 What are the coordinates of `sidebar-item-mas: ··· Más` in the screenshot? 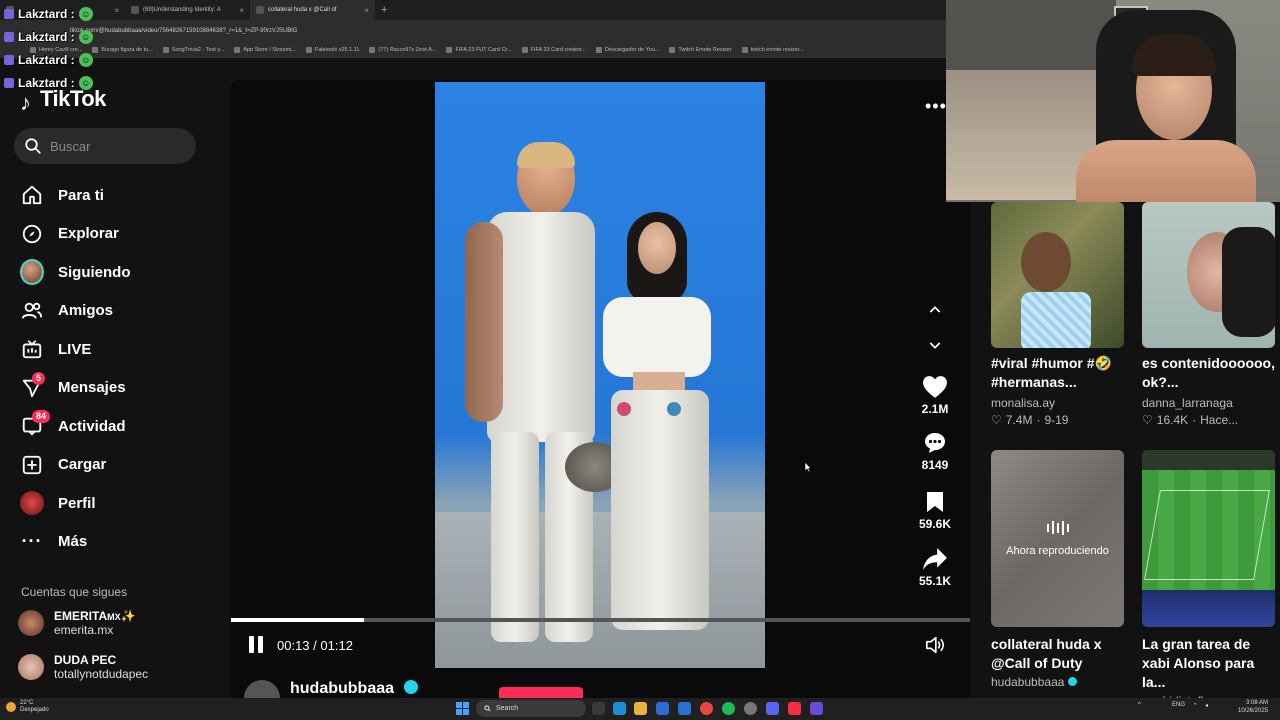 It's located at (75, 542).